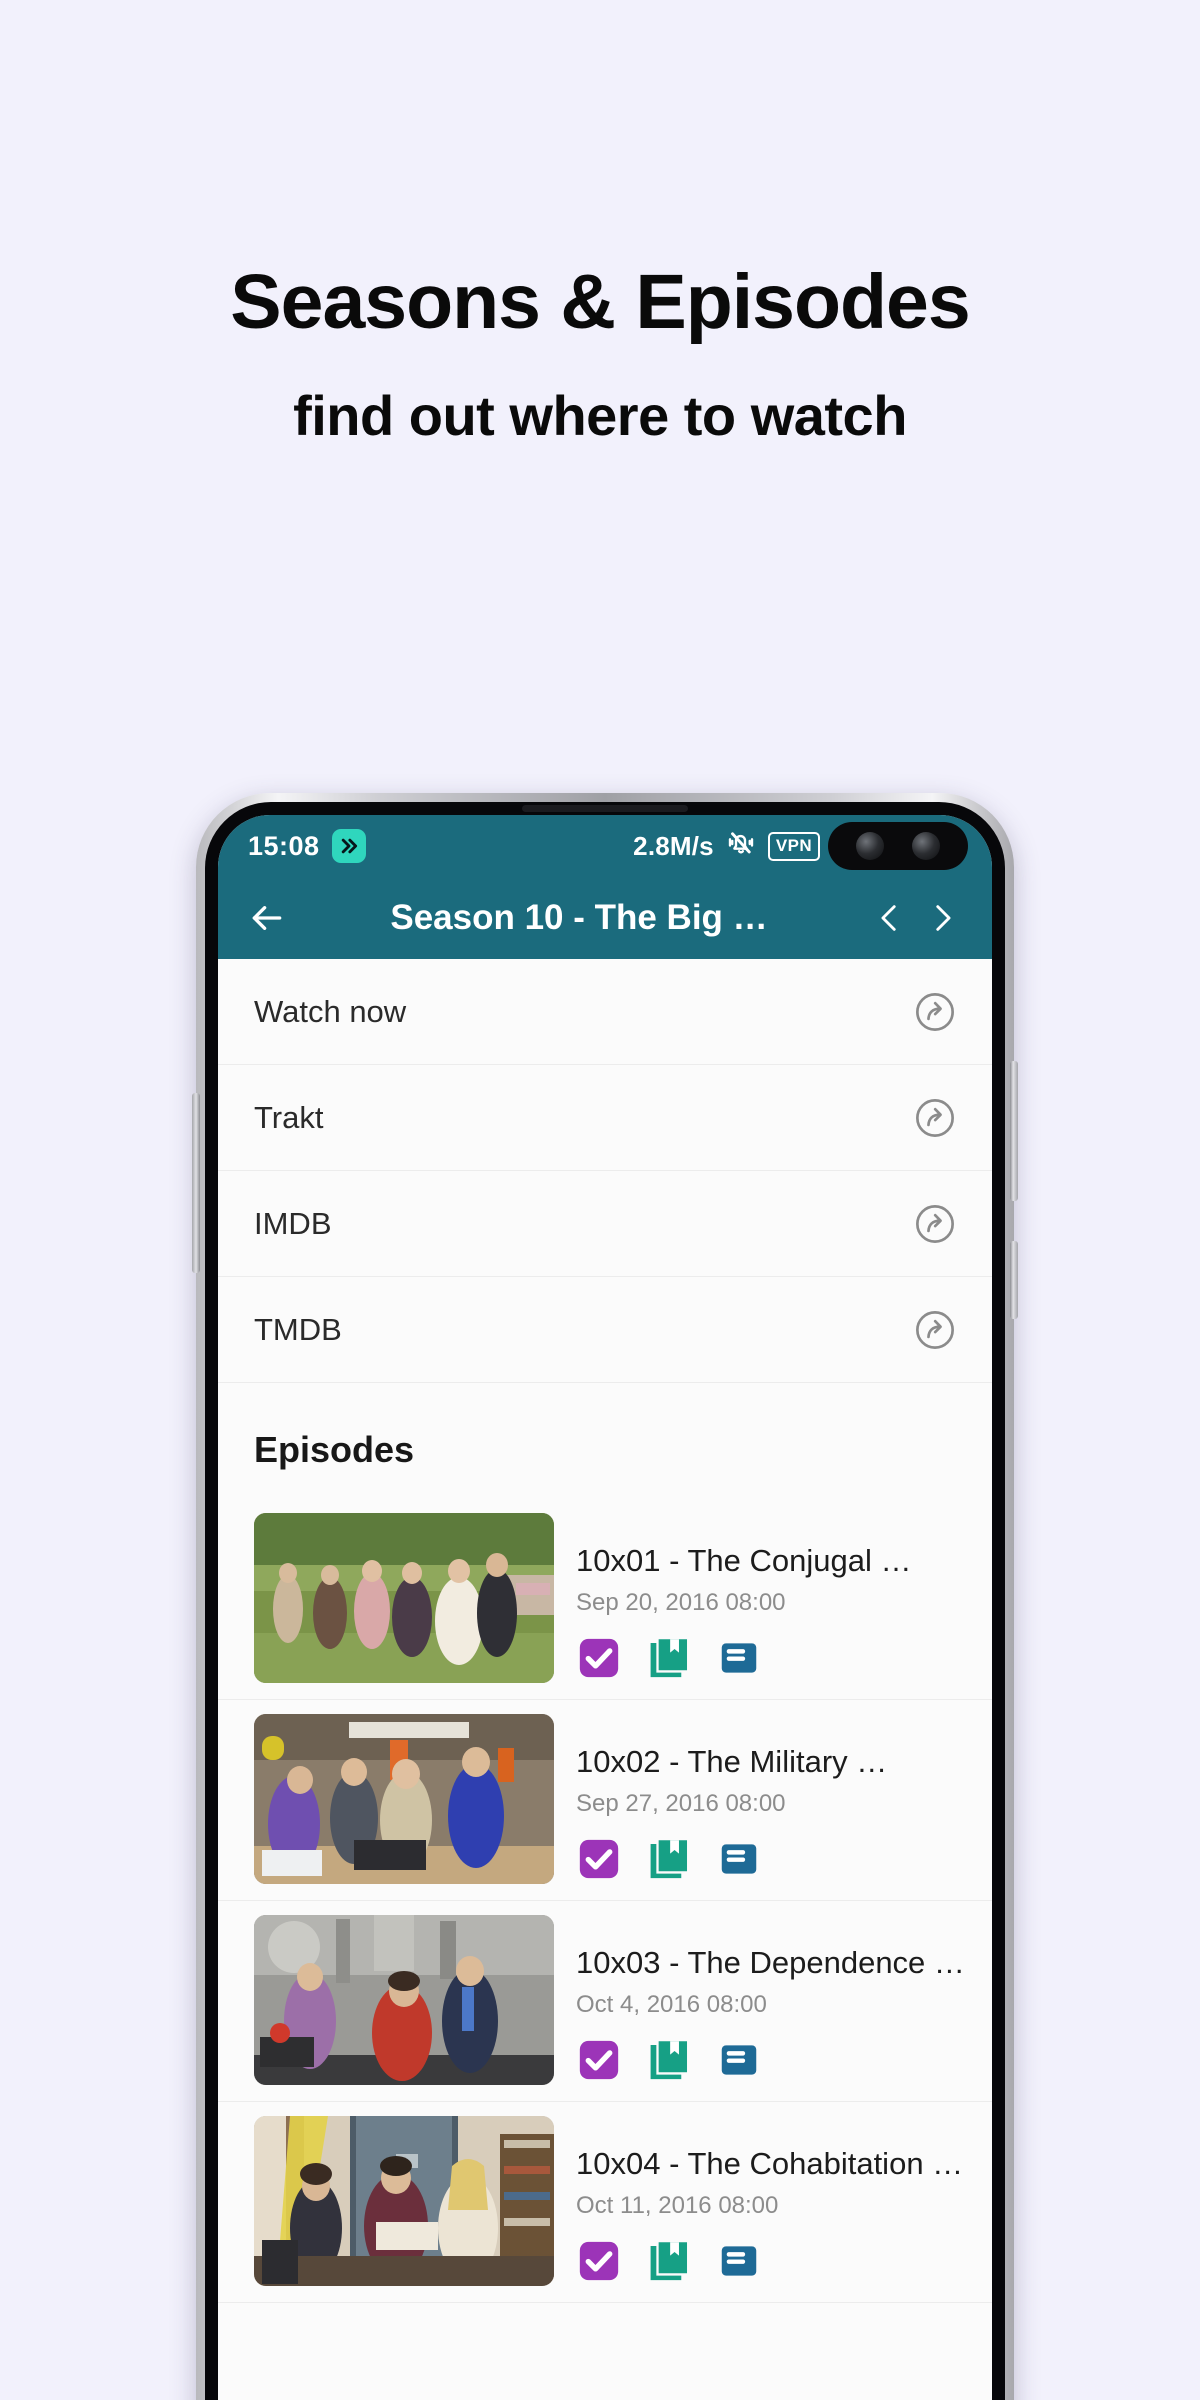  I want to click on dual-punch-hole-camera, so click(898, 846).